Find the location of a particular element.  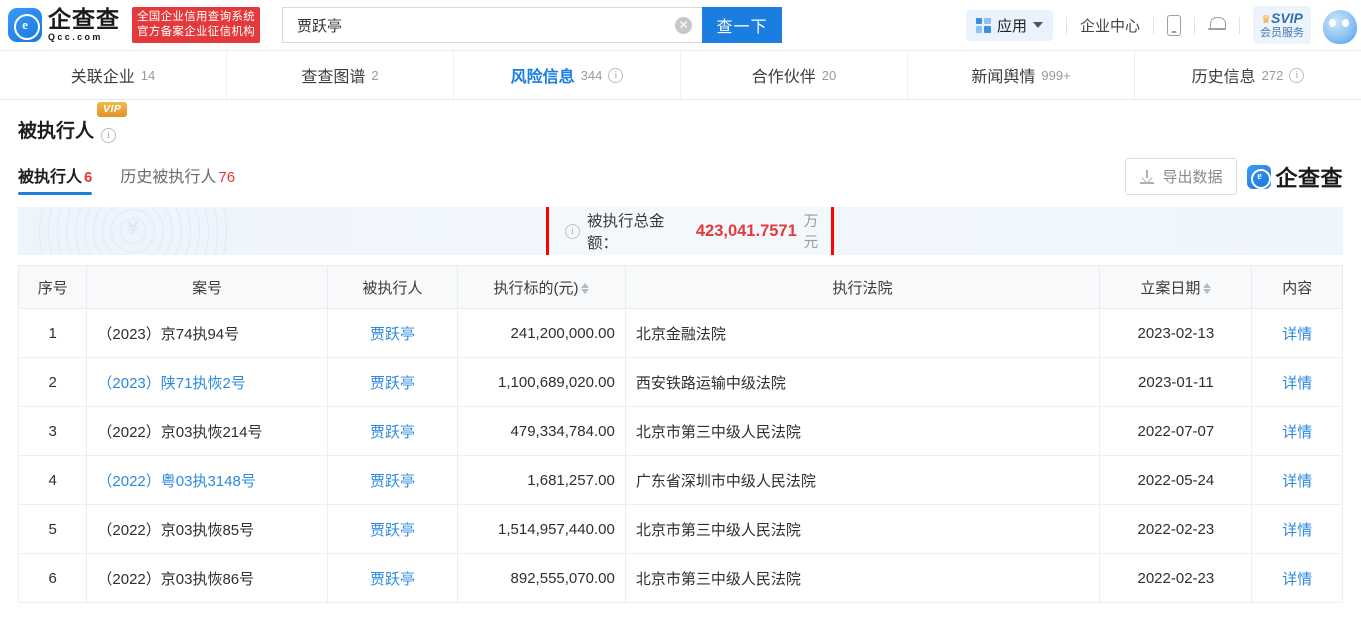

avatar is located at coordinates (1339, 25).